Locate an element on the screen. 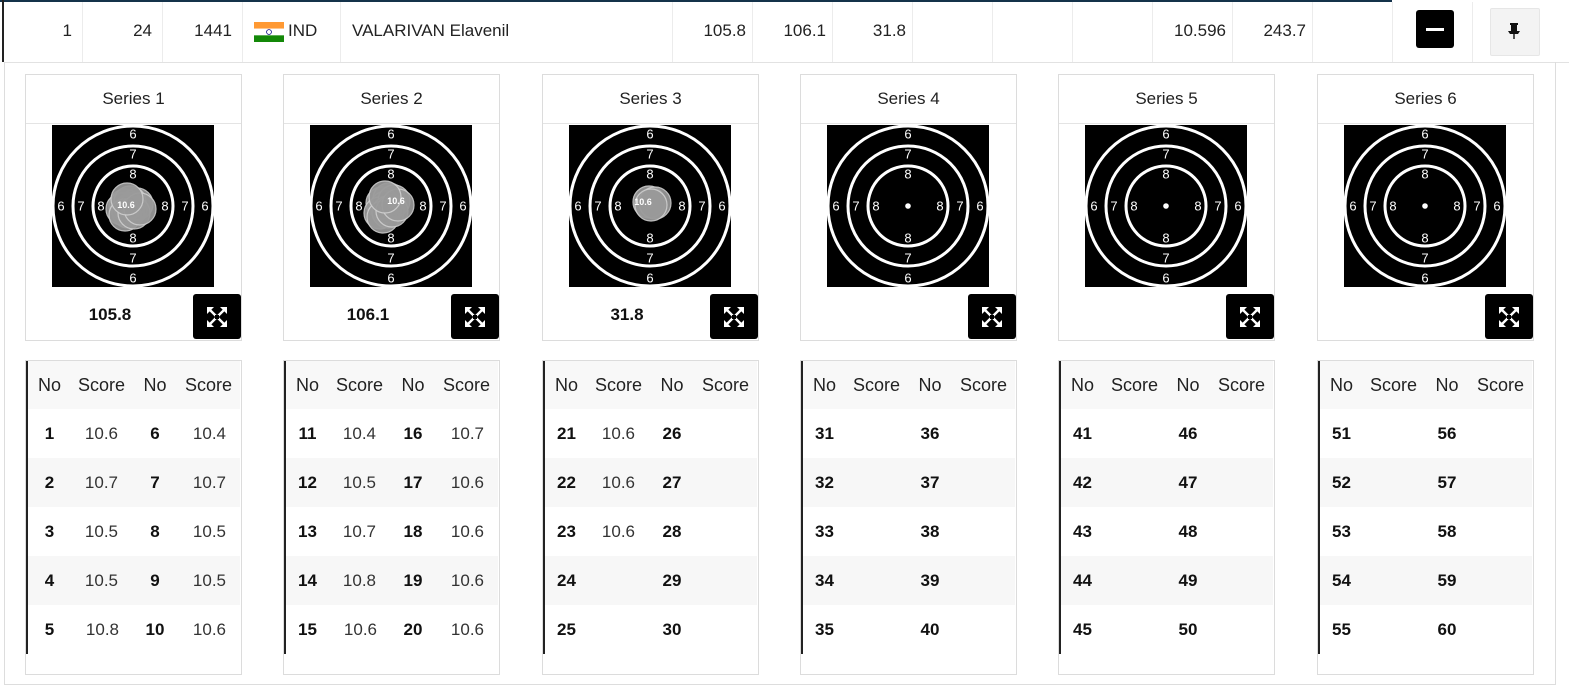 The image size is (1569, 689). table-row: 1 10.6 6 10.4 is located at coordinates (133, 433).